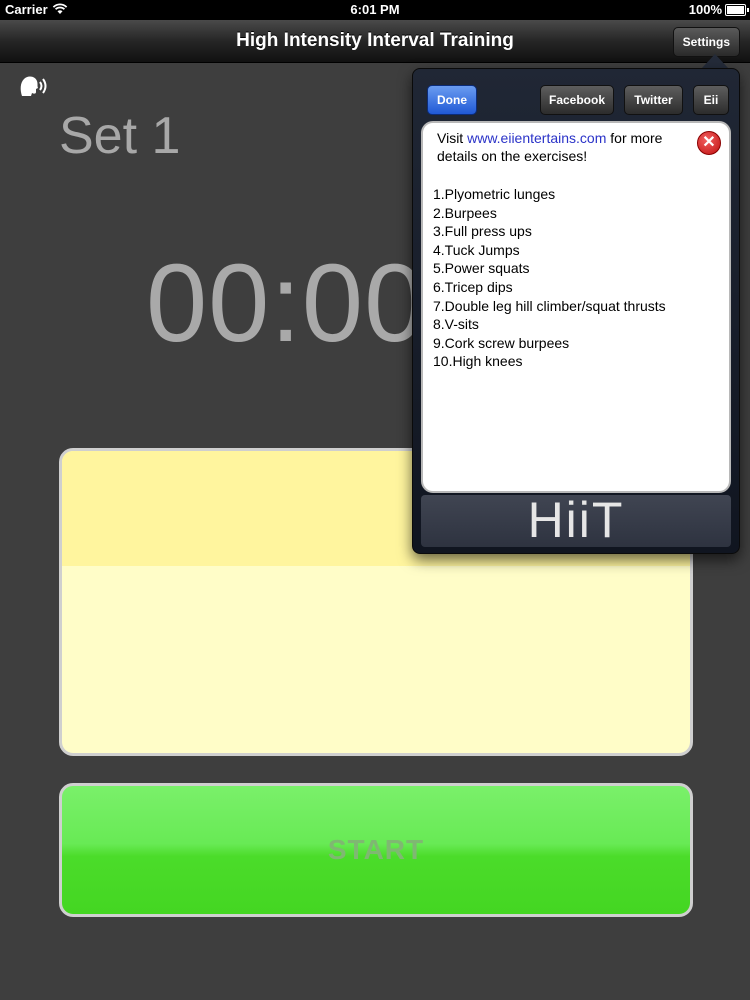  I want to click on popover-arrow, so click(715, 61).